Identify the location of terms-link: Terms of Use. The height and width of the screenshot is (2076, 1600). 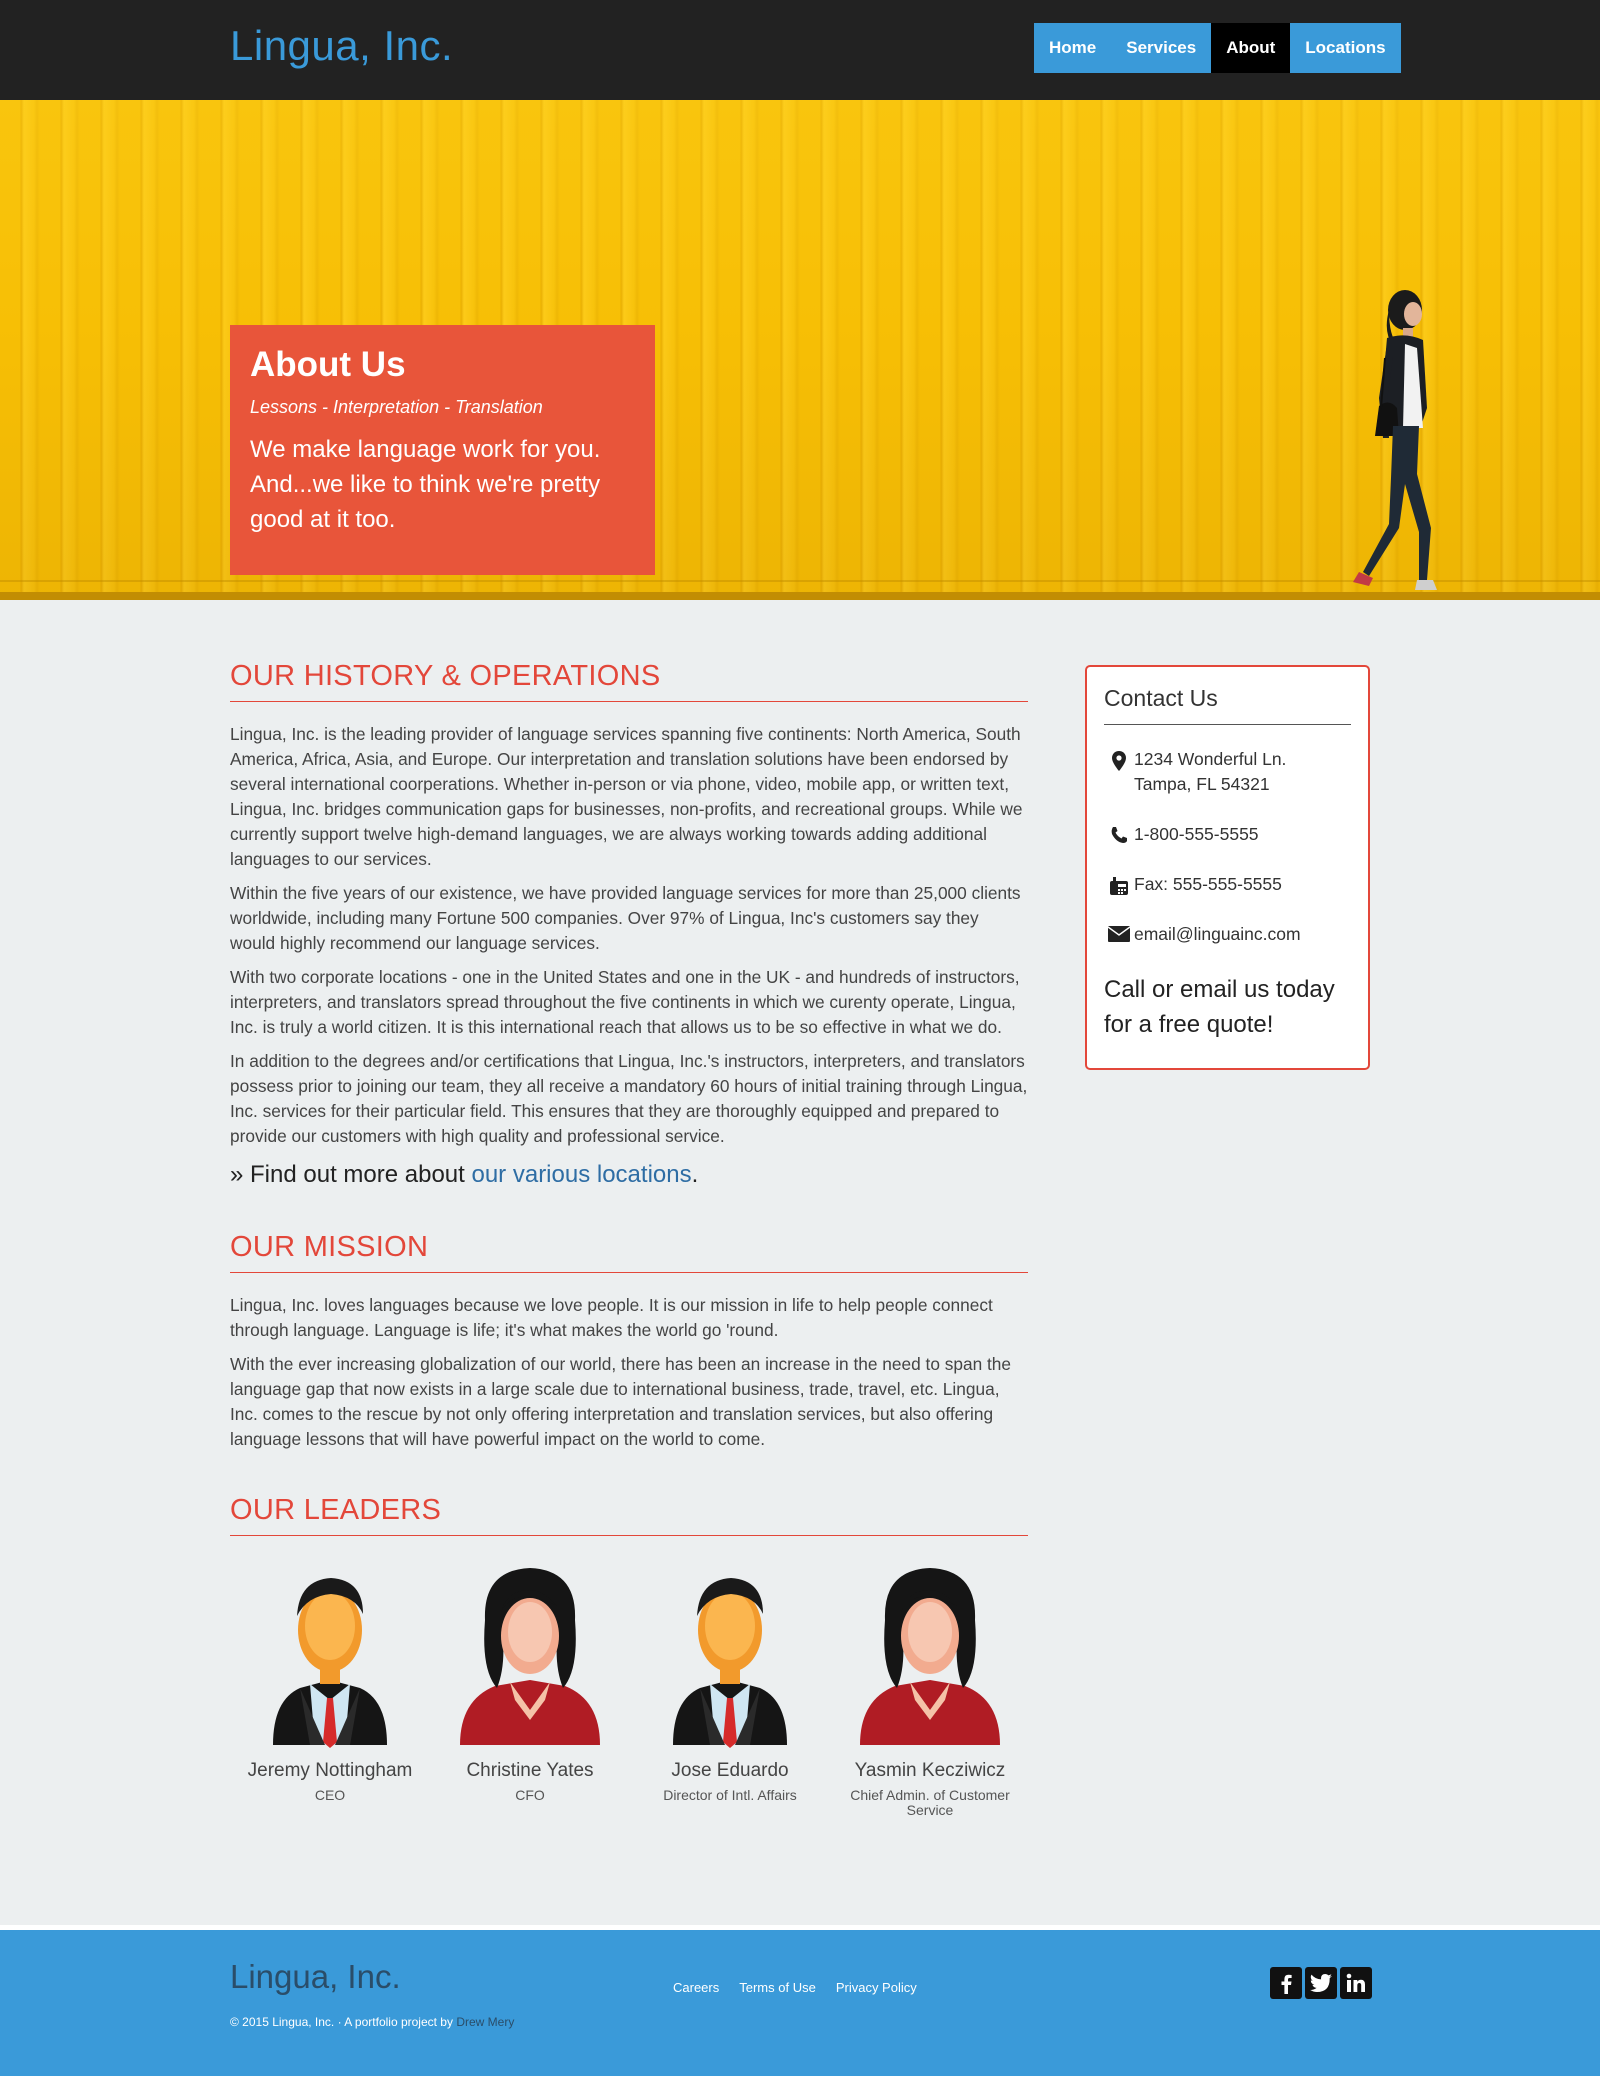
(777, 1987).